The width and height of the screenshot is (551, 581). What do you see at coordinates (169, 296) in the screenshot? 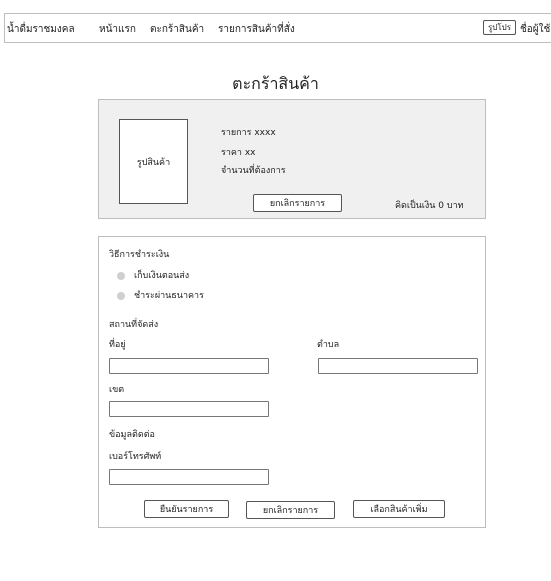
I see `payment-option-bank-label: ชำระผ่านธนาคาร` at bounding box center [169, 296].